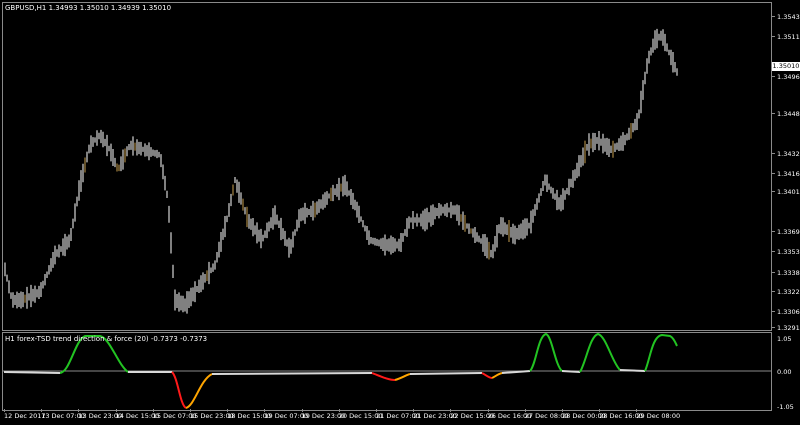 The height and width of the screenshot is (425, 800). Describe the element at coordinates (788, 114) in the screenshot. I see `price-axis-label: 1.34485` at that location.